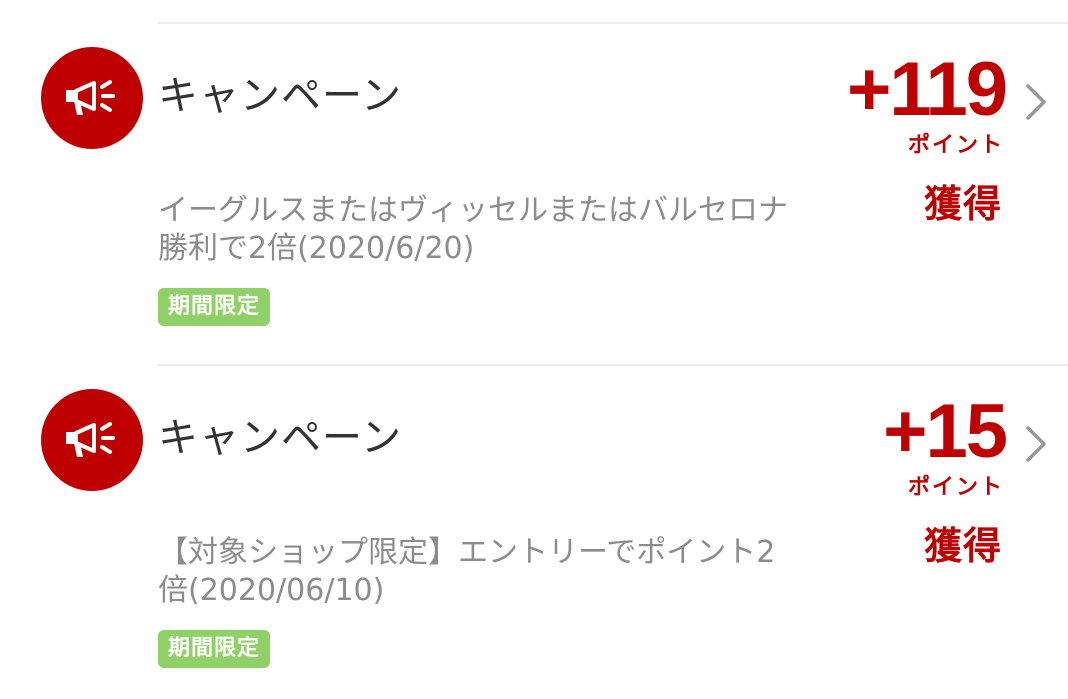 The image size is (1068, 699). I want to click on item-description: イーグルスまたはヴィッセルまたはバルセロナ勝利で2倍(2020/6/20), so click(473, 229).